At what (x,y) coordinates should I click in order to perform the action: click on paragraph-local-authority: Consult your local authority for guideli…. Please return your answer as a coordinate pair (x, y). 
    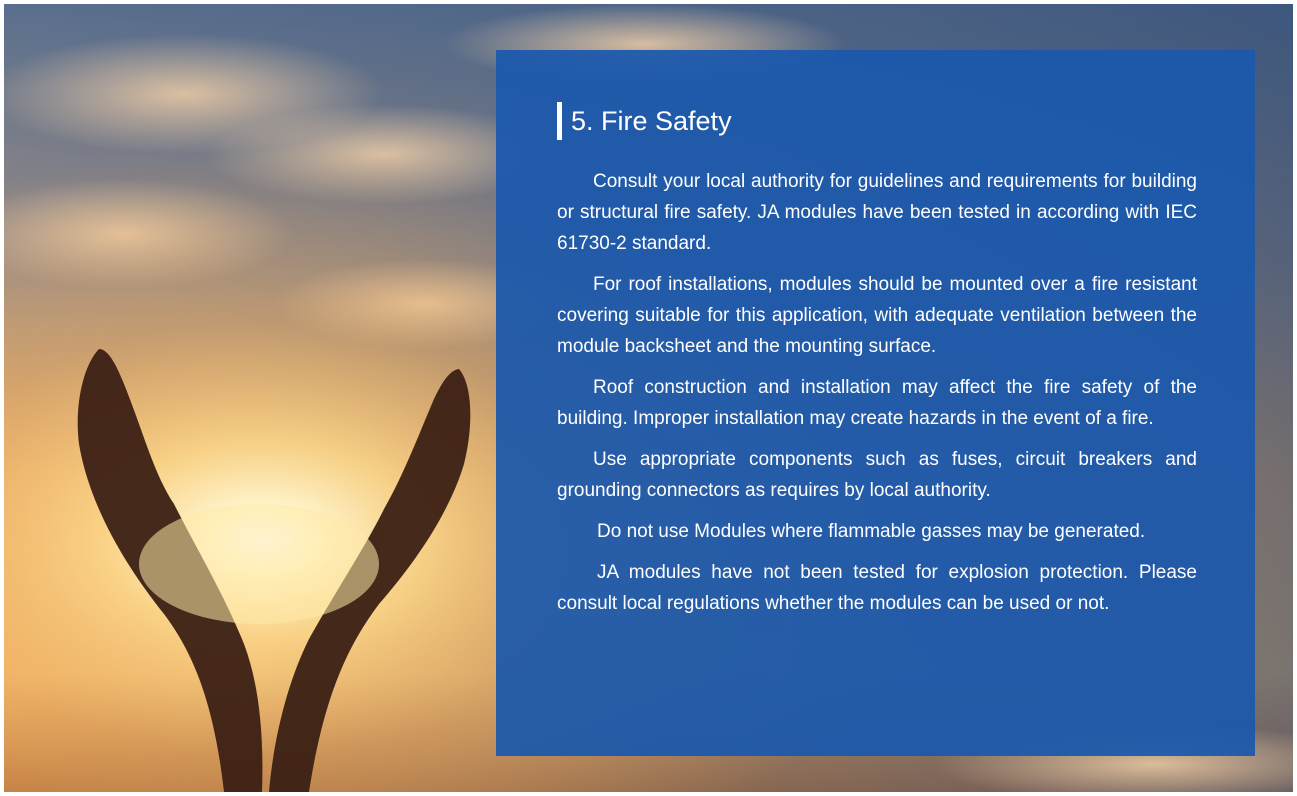
    Looking at the image, I should click on (877, 212).